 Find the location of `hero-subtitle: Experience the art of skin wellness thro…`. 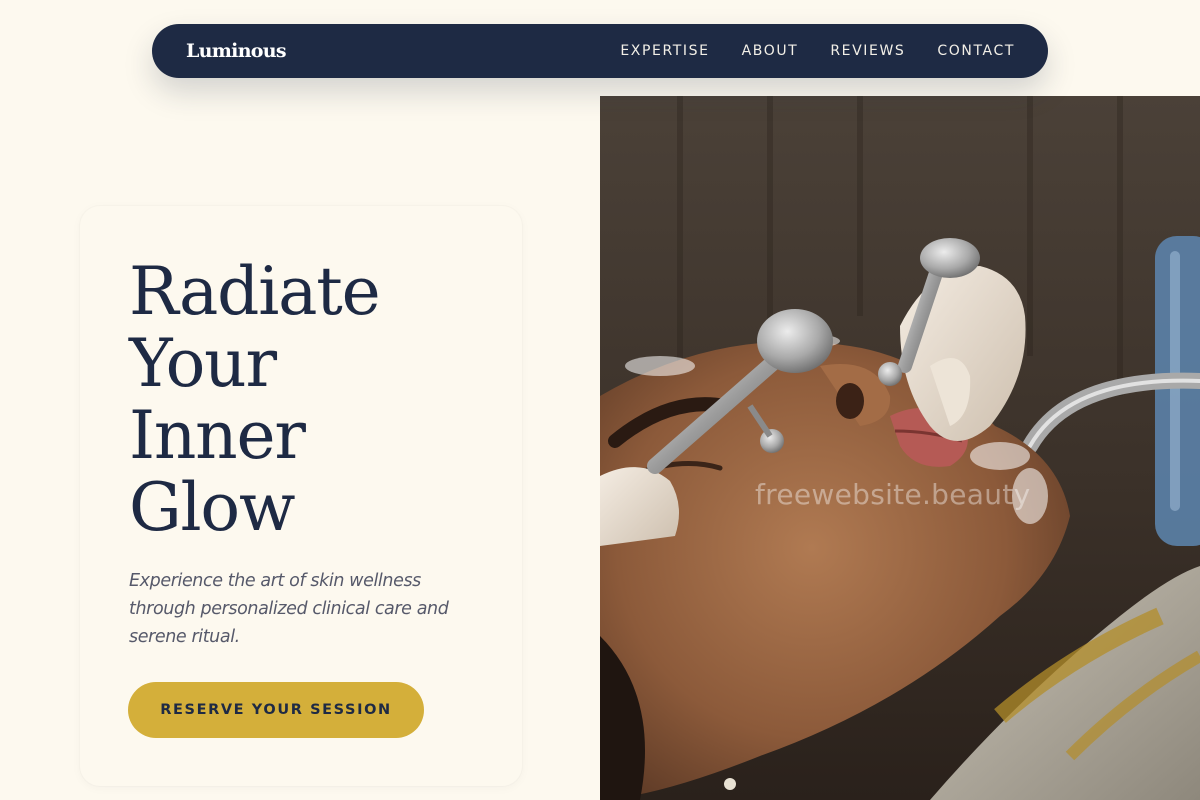

hero-subtitle: Experience the art of skin wellness thro… is located at coordinates (289, 609).